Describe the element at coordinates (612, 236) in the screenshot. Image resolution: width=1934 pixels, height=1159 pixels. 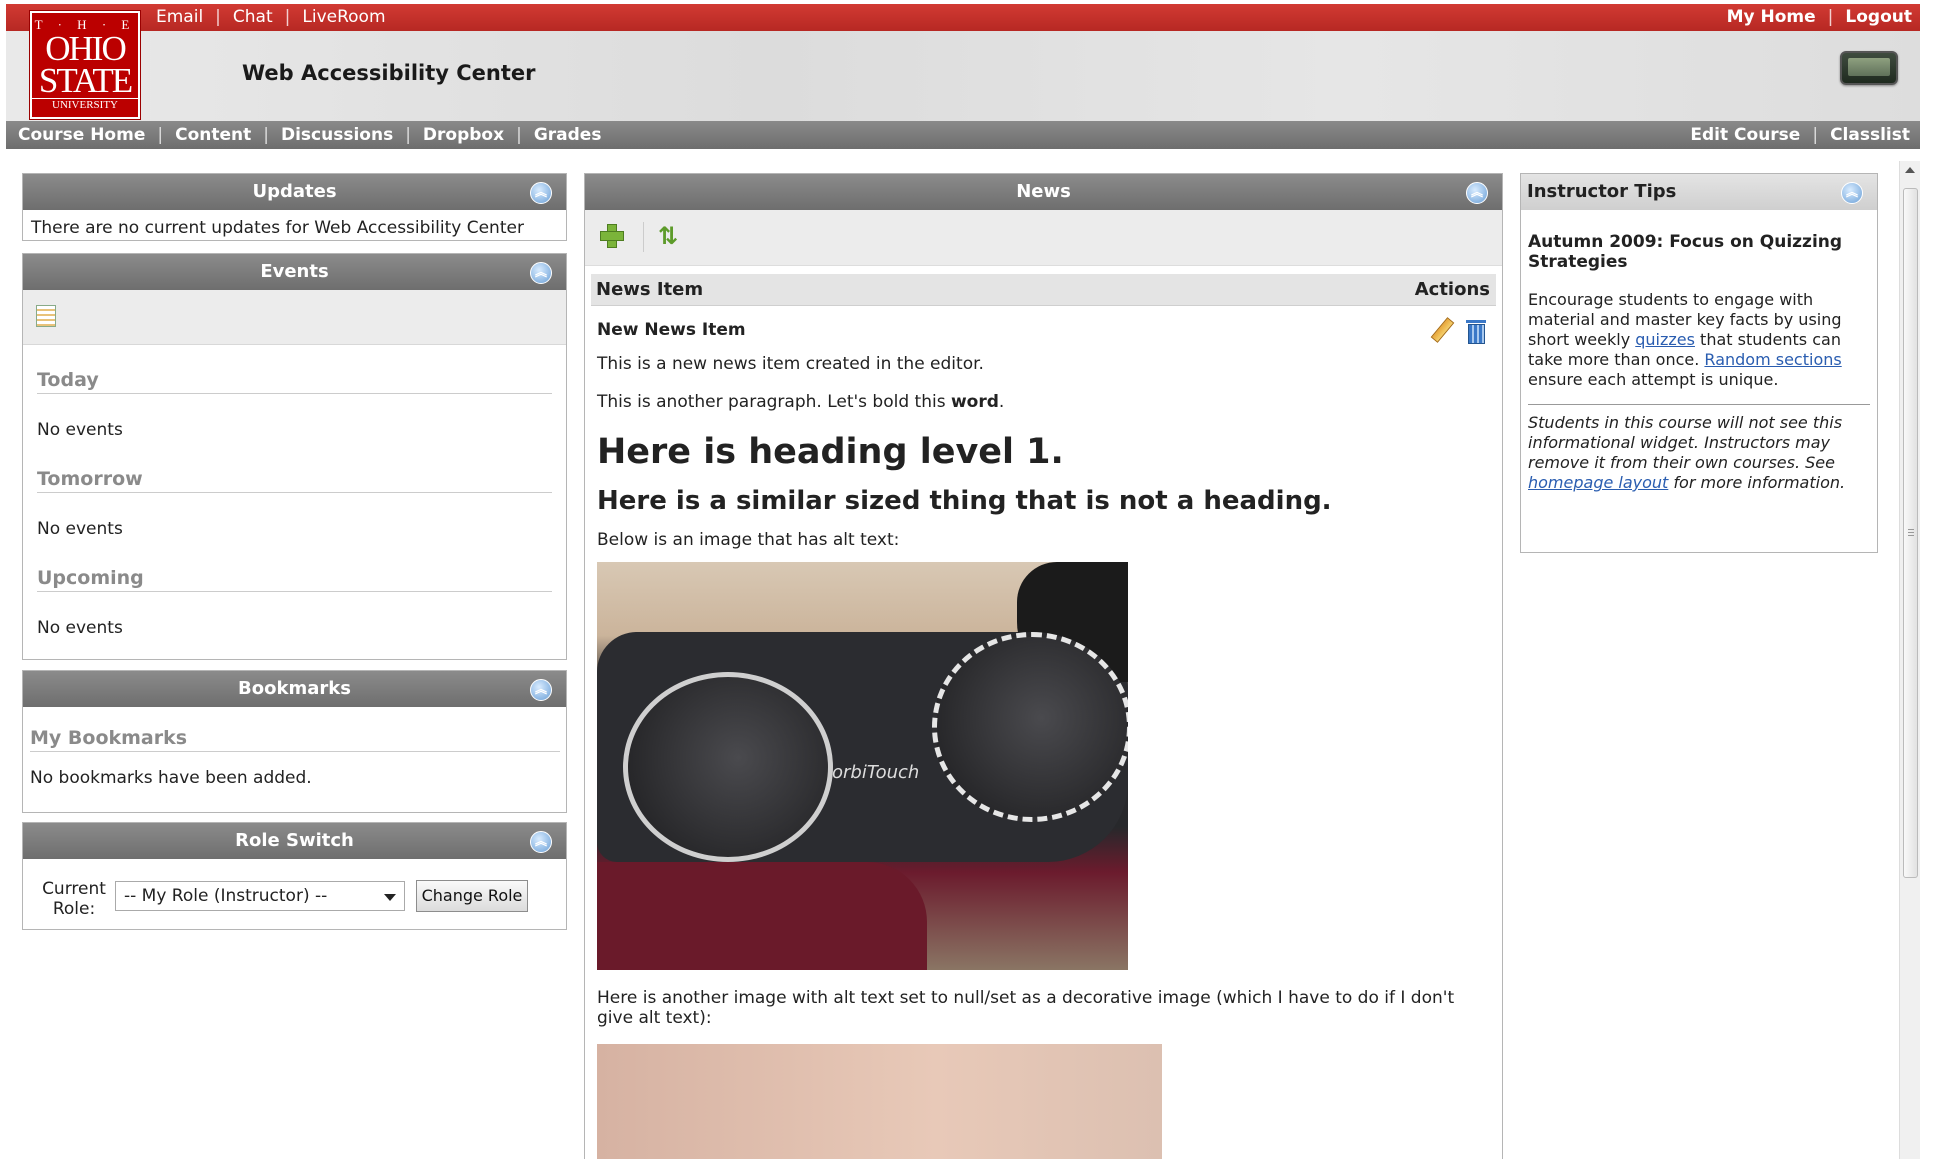
I see `add-news-icon` at that location.